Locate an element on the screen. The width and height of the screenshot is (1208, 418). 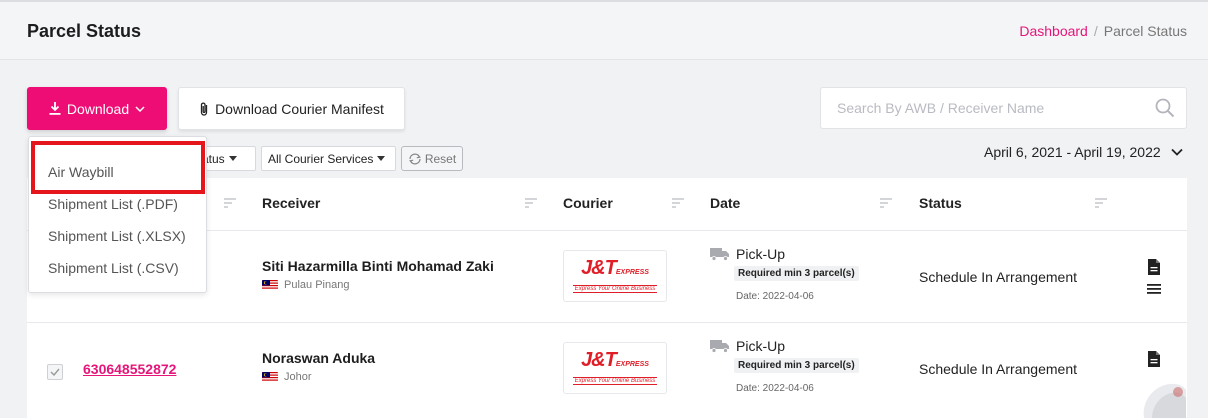
receiver-state: Johor is located at coordinates (298, 377).